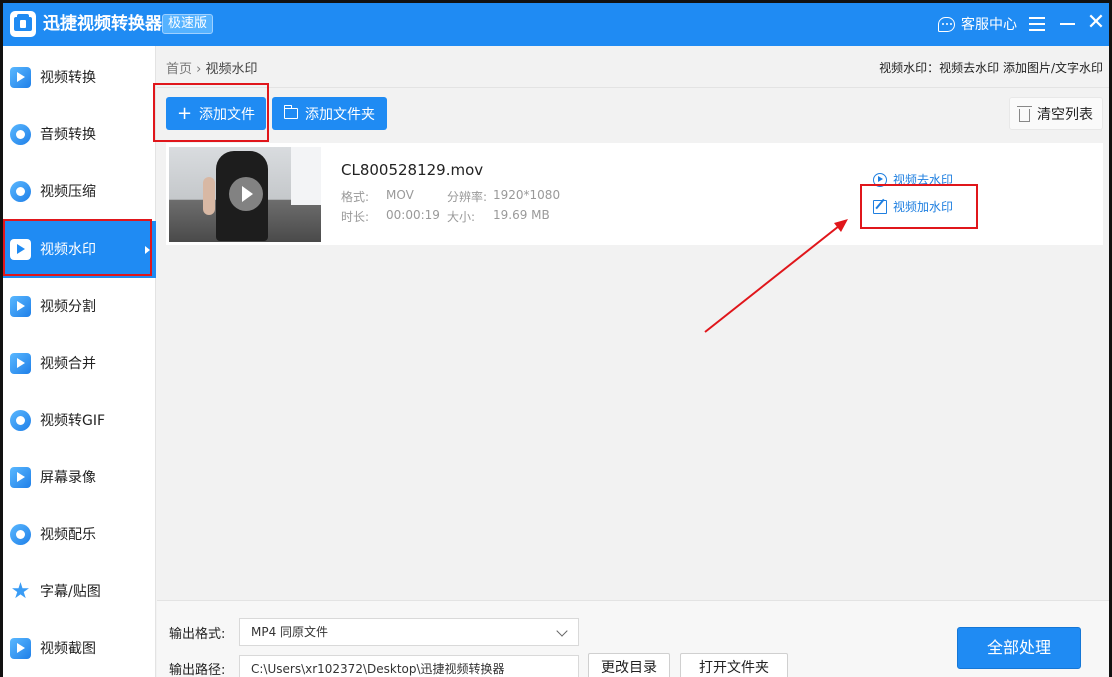  I want to click on add-file-label: 添加文件, so click(227, 114).